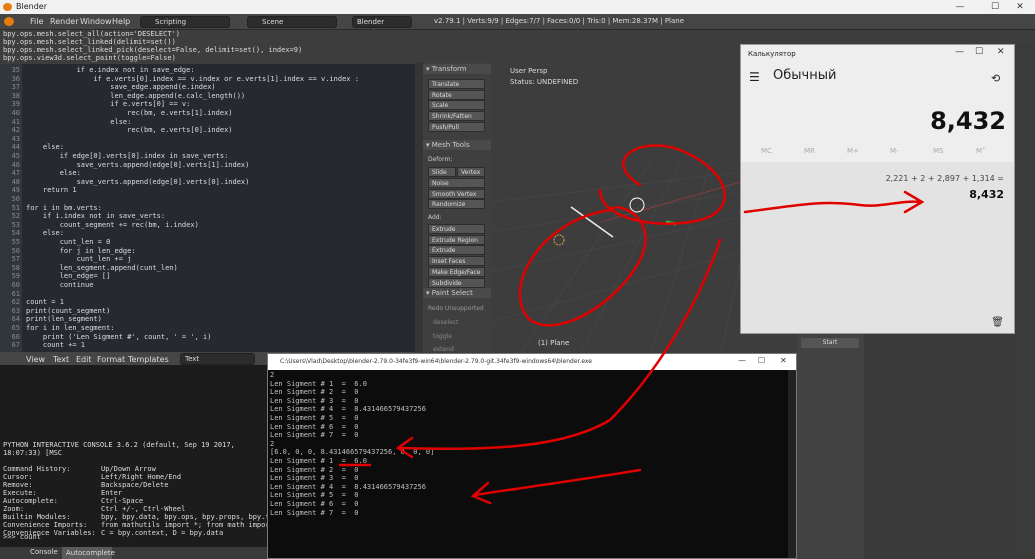  I want to click on annotation-arrow-down, so click(560, 344).